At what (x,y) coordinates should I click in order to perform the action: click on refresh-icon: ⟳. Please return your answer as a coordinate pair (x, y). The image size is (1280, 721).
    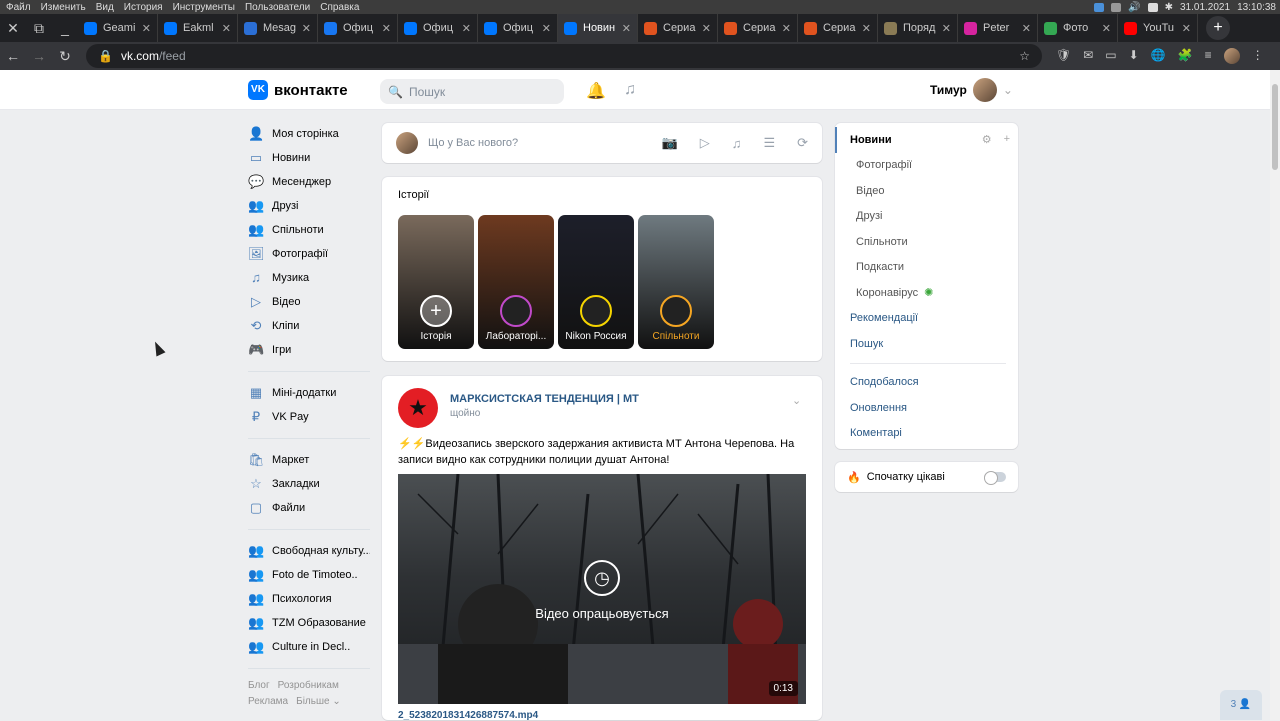
    Looking at the image, I should click on (802, 143).